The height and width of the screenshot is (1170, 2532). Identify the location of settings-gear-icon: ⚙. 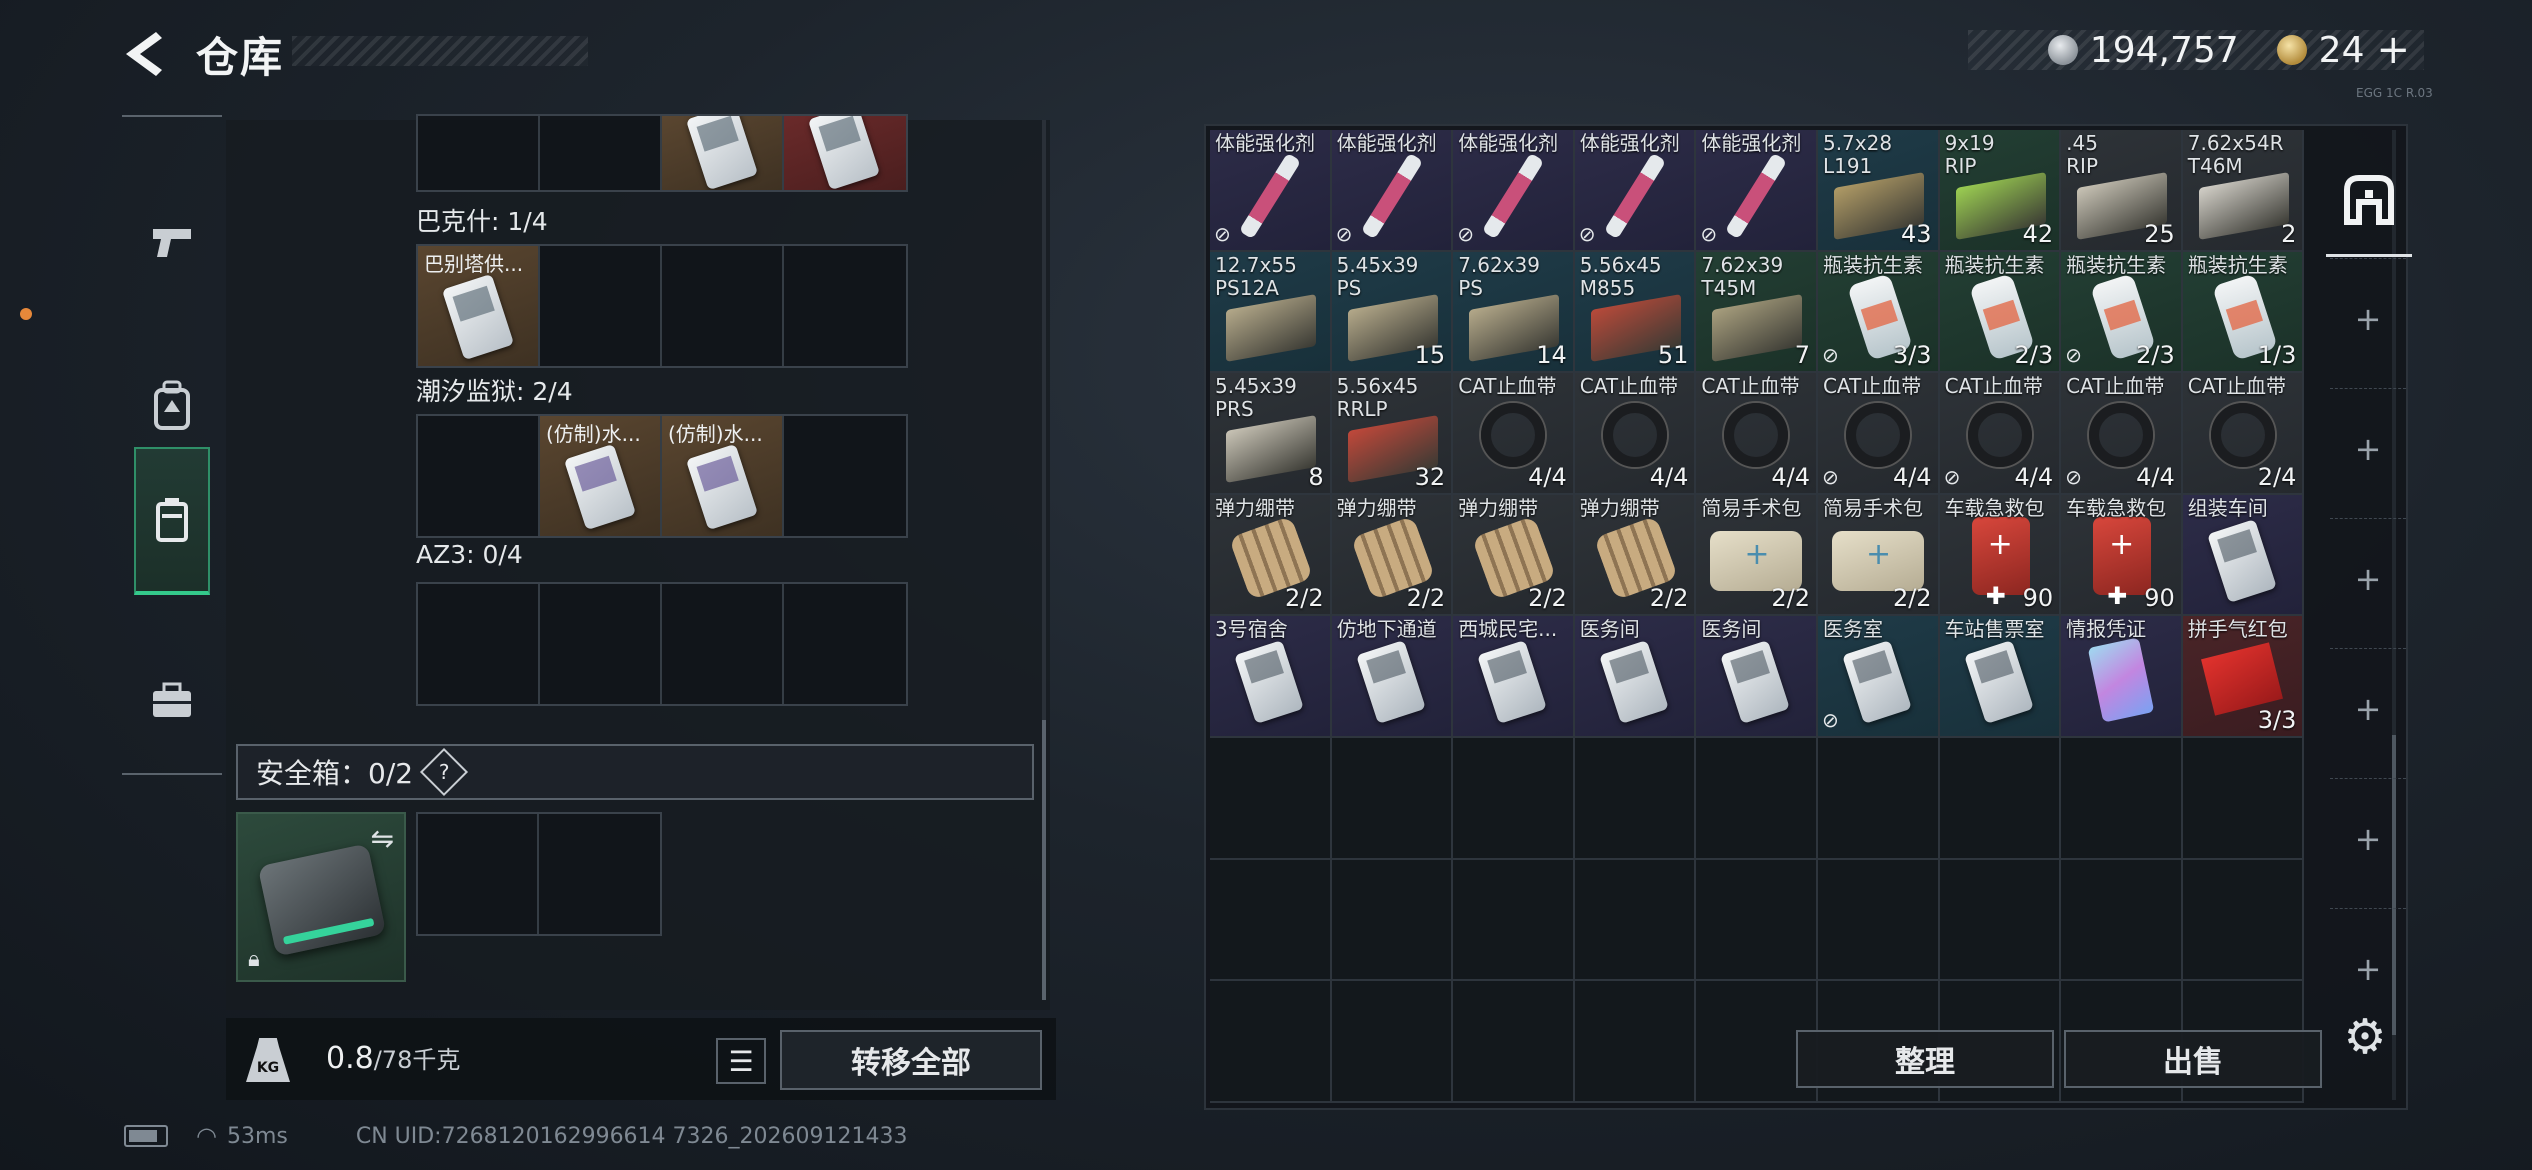
(2365, 1037).